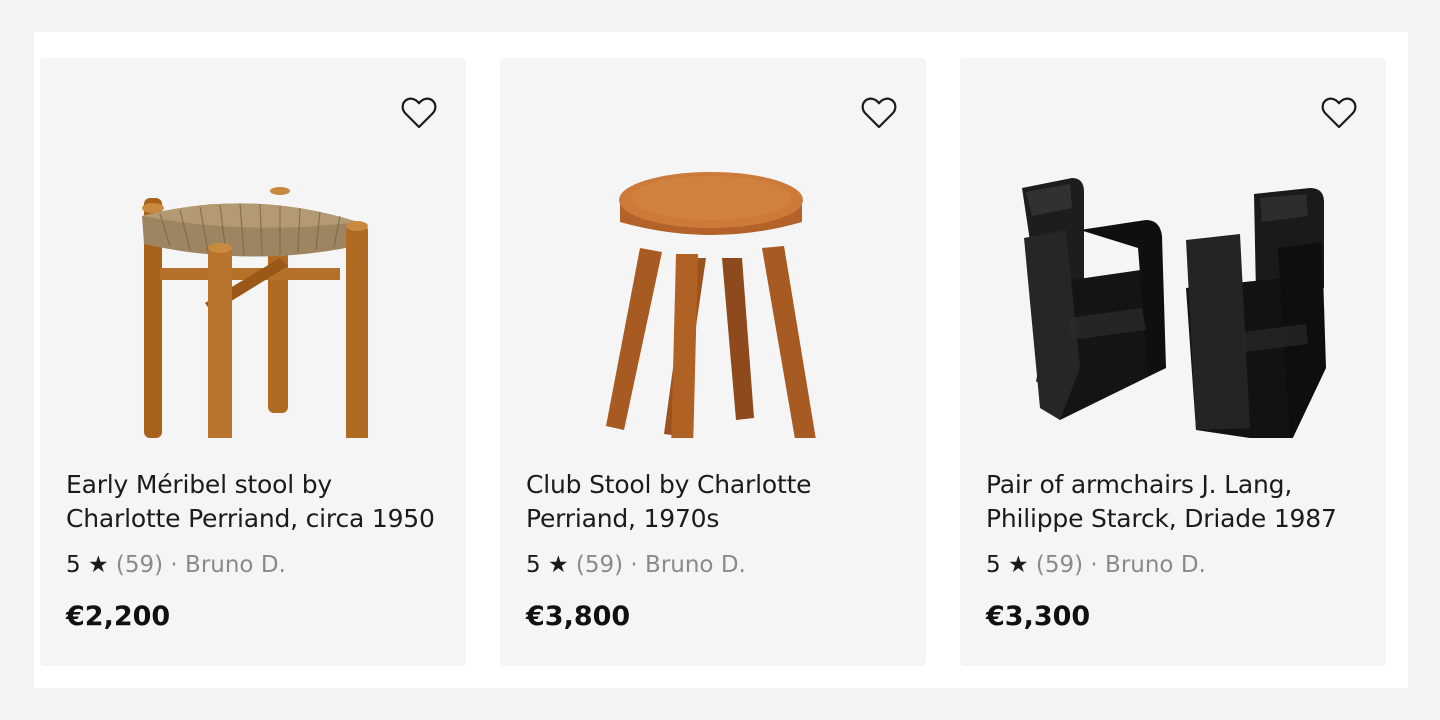 The width and height of the screenshot is (1440, 720). Describe the element at coordinates (1038, 616) in the screenshot. I see `product-price: €3,300` at that location.